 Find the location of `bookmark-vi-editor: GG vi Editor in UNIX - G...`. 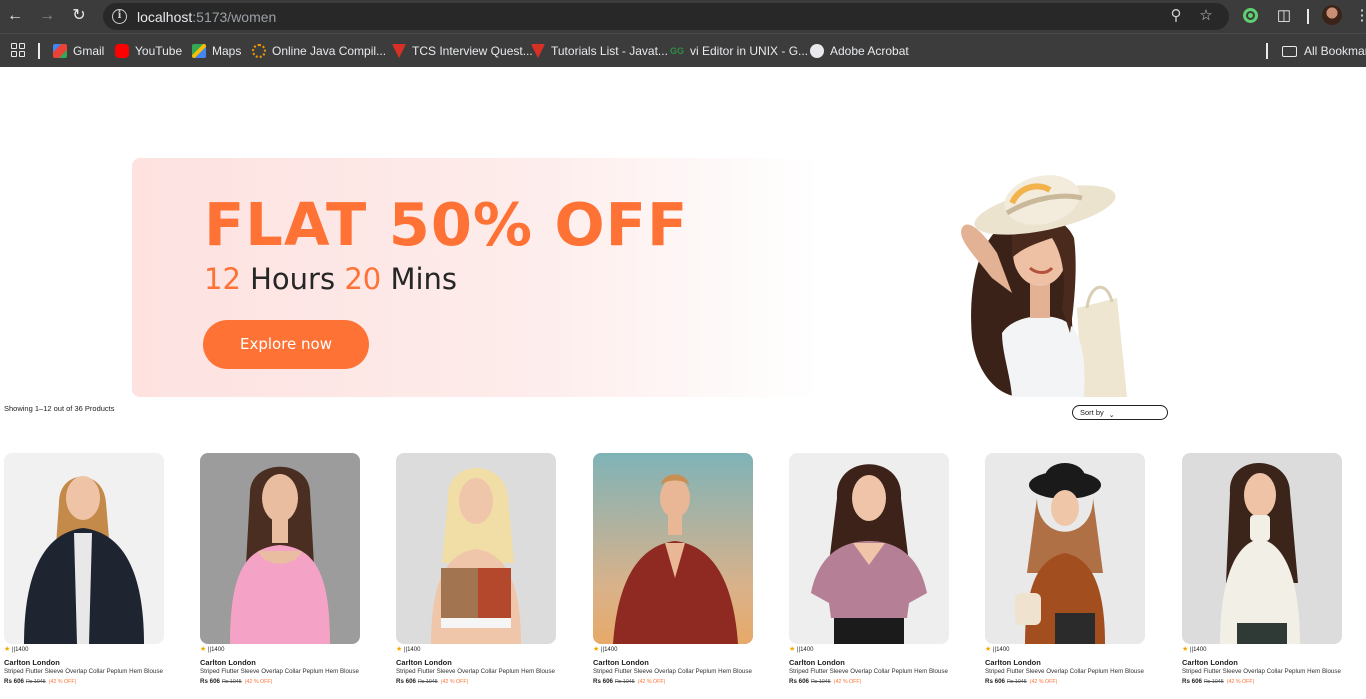

bookmark-vi-editor: GG vi Editor in UNIX - G... is located at coordinates (739, 51).